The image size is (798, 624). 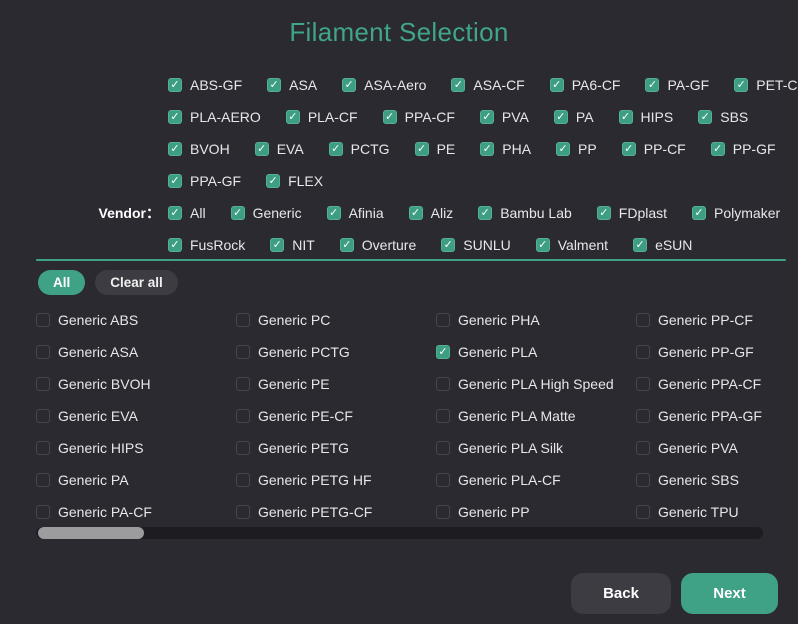 What do you see at coordinates (517, 149) in the screenshot?
I see `filament-checkbox-label: PHA` at bounding box center [517, 149].